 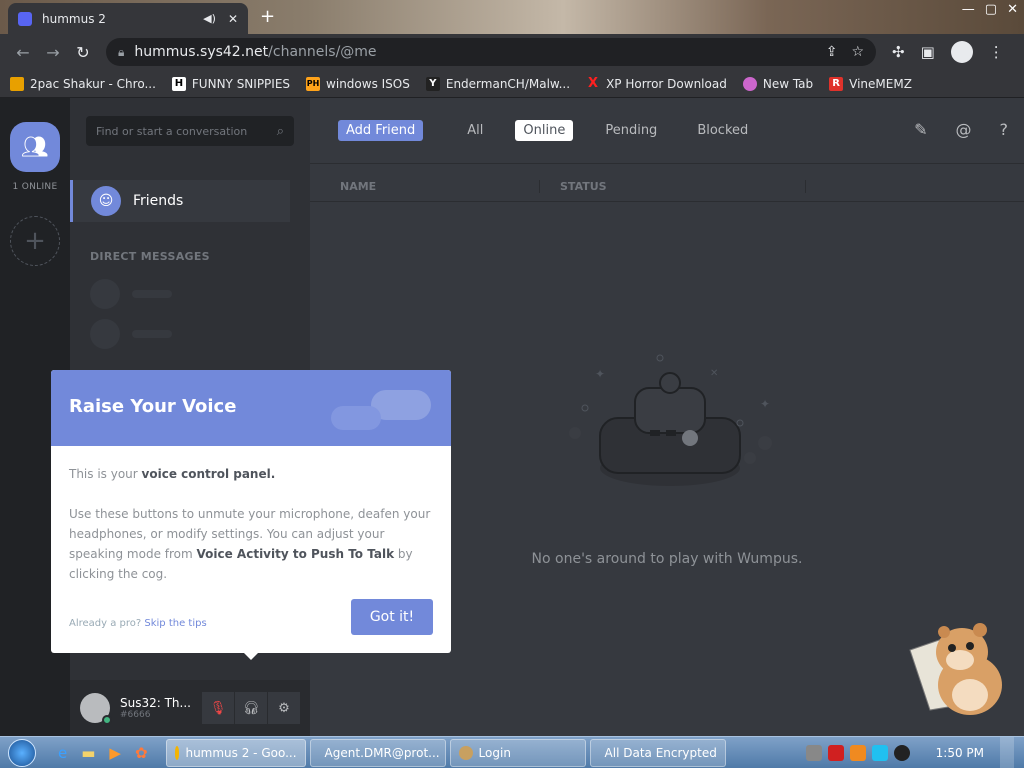 What do you see at coordinates (673, 186) in the screenshot?
I see `column-status: STATUS` at bounding box center [673, 186].